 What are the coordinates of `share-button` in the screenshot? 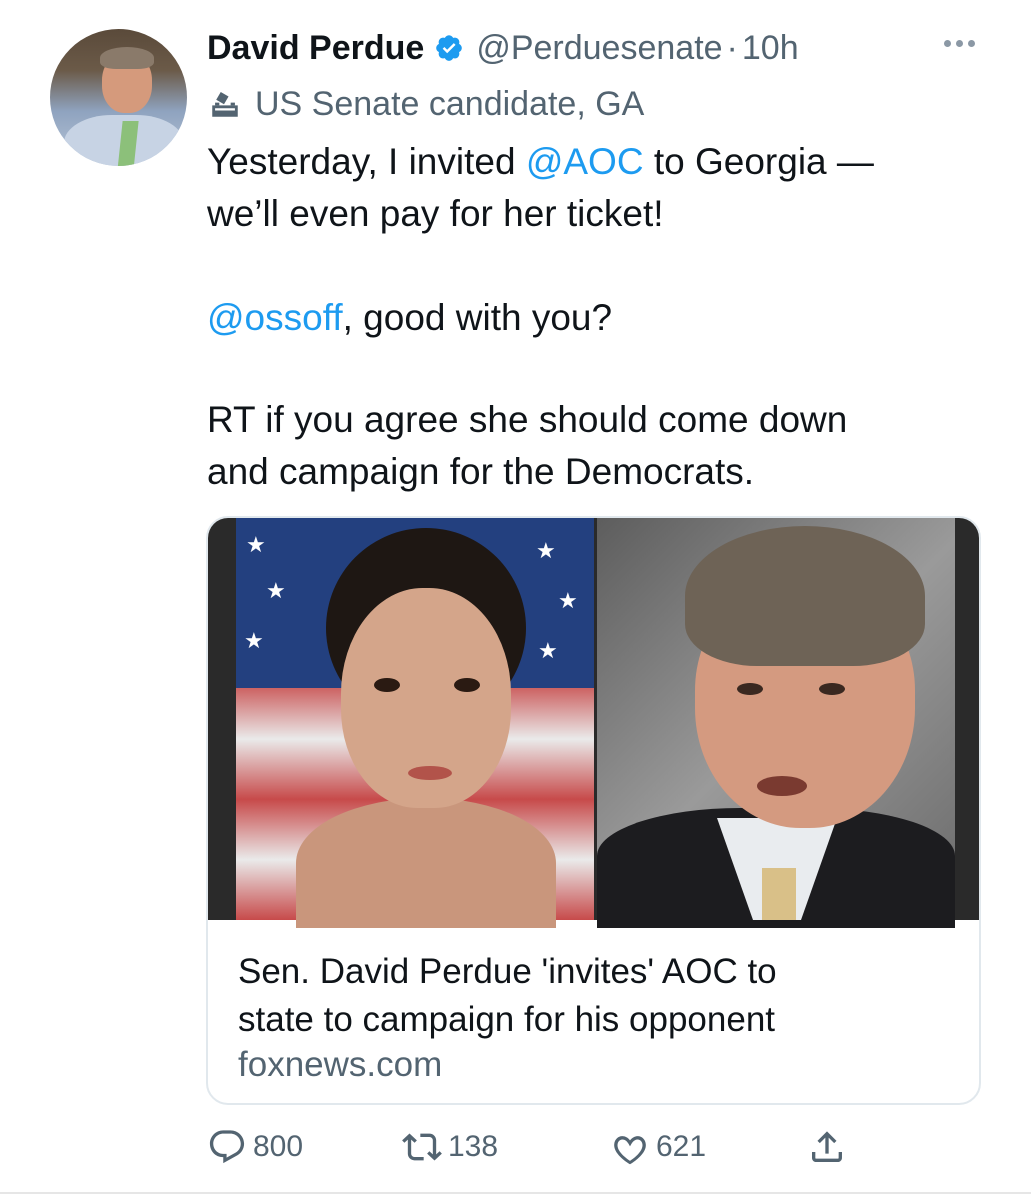 It's located at (830, 1147).